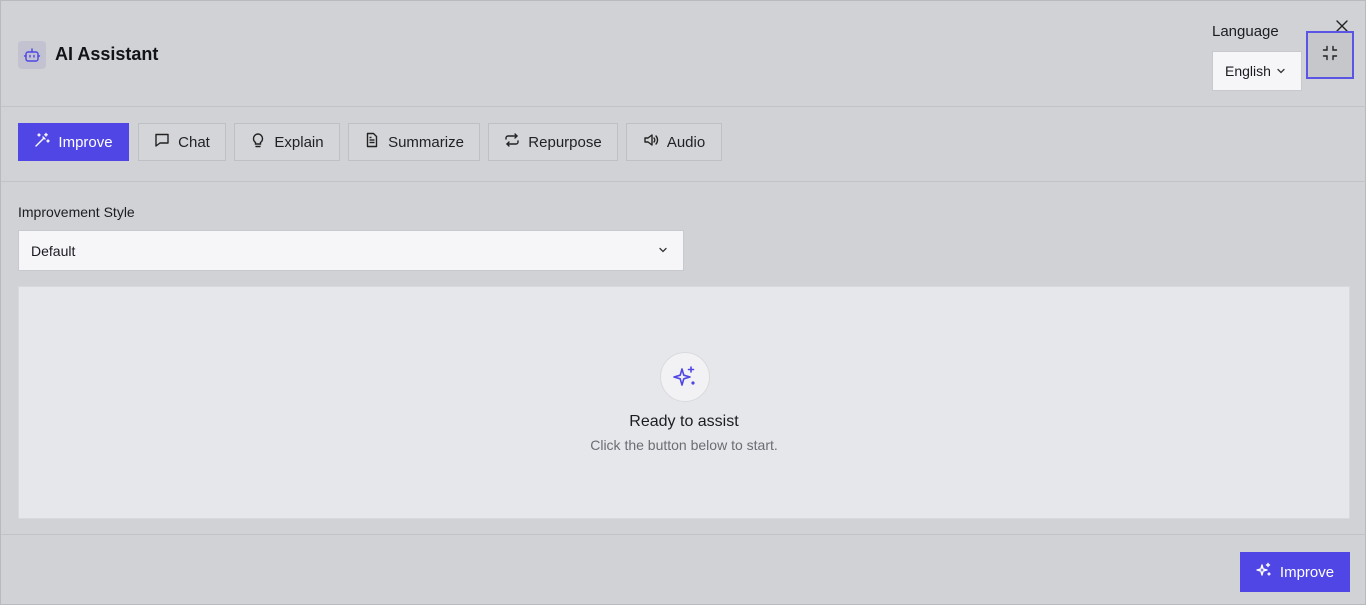 The height and width of the screenshot is (605, 1366). I want to click on tab-label: Explain, so click(299, 142).